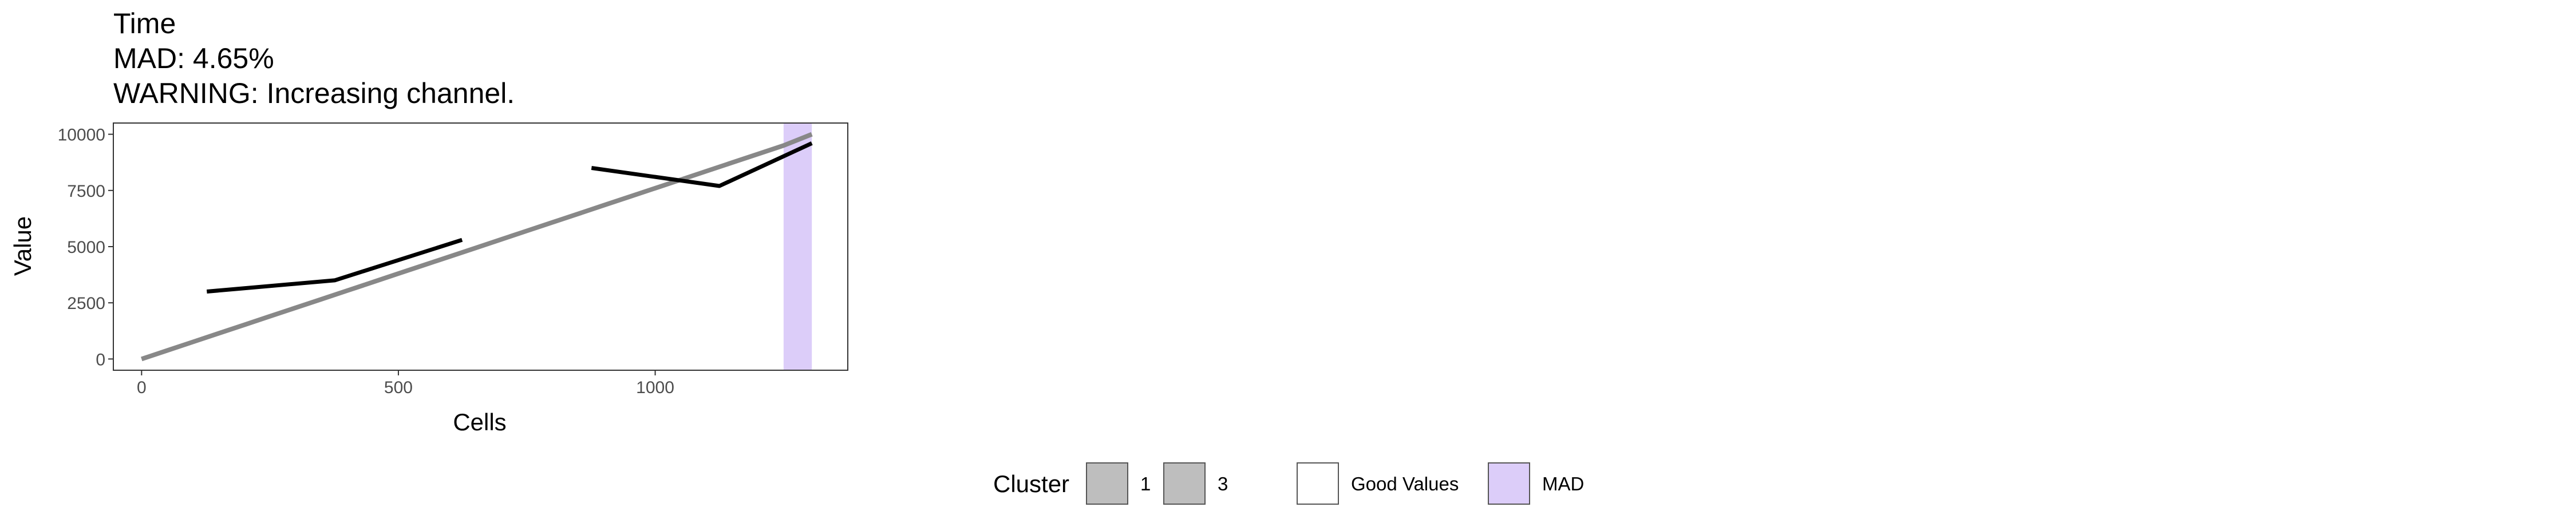 The image size is (2576, 515). Describe the element at coordinates (1223, 483) in the screenshot. I see `legend-label-2: 3` at that location.